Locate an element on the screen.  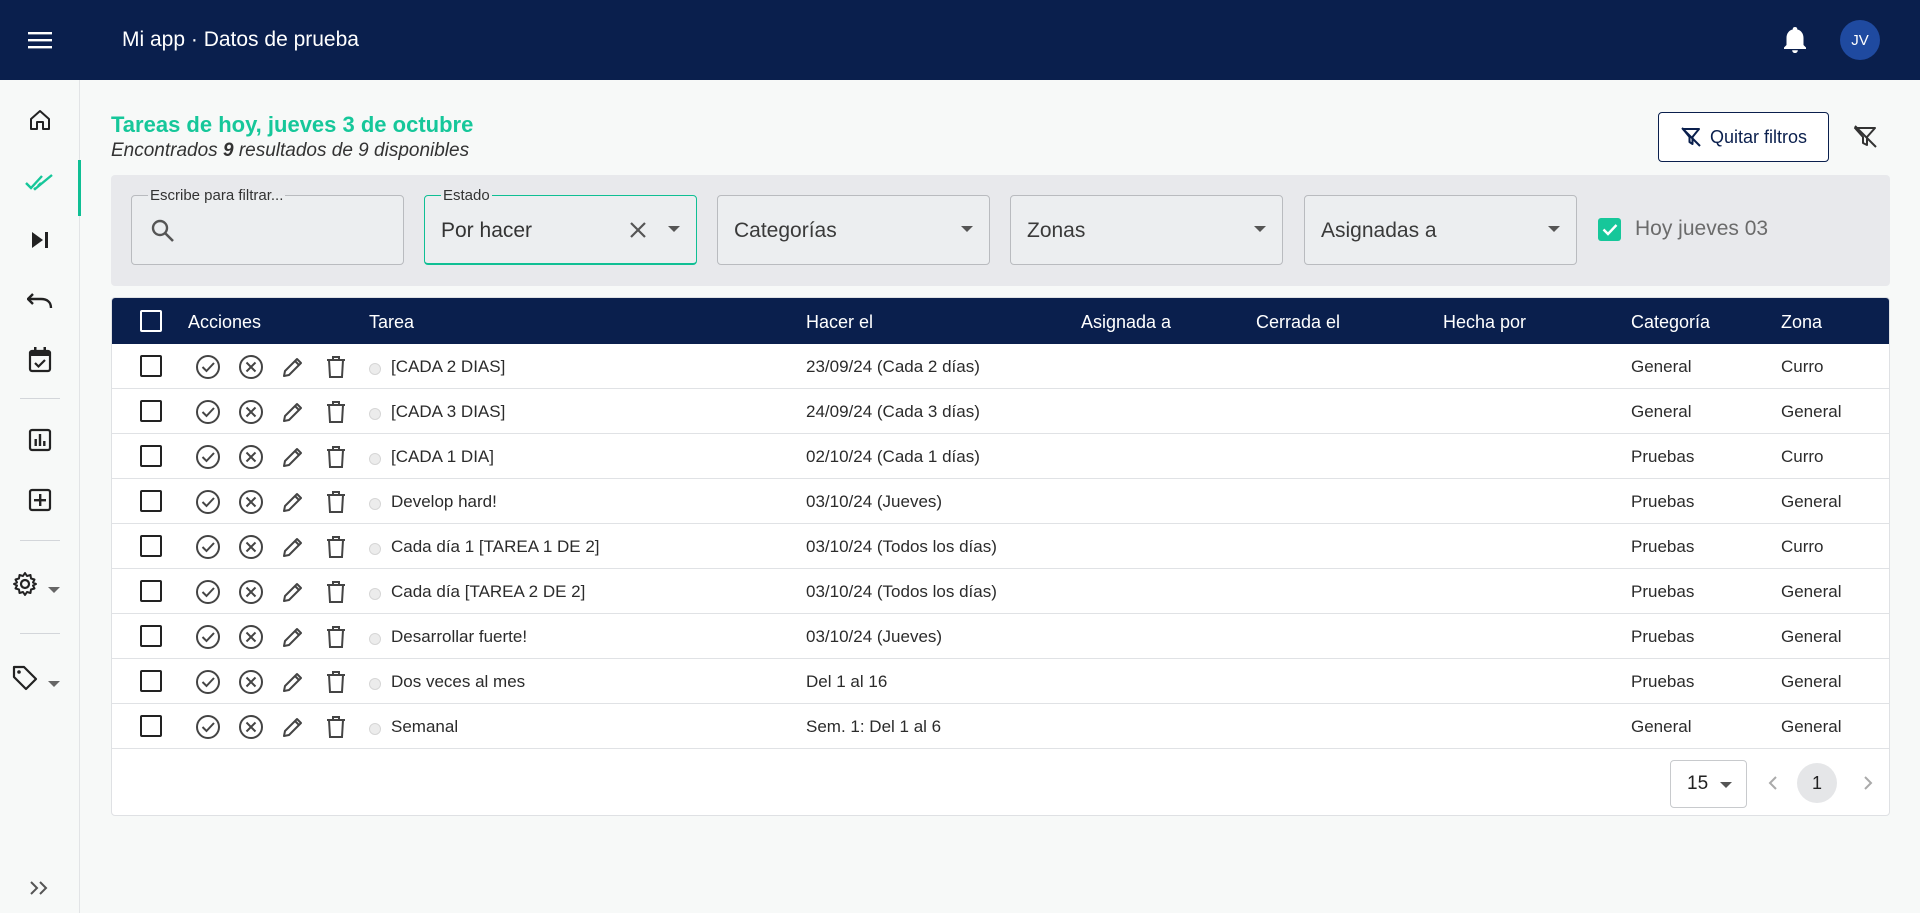
clear-icon is located at coordinates (638, 230).